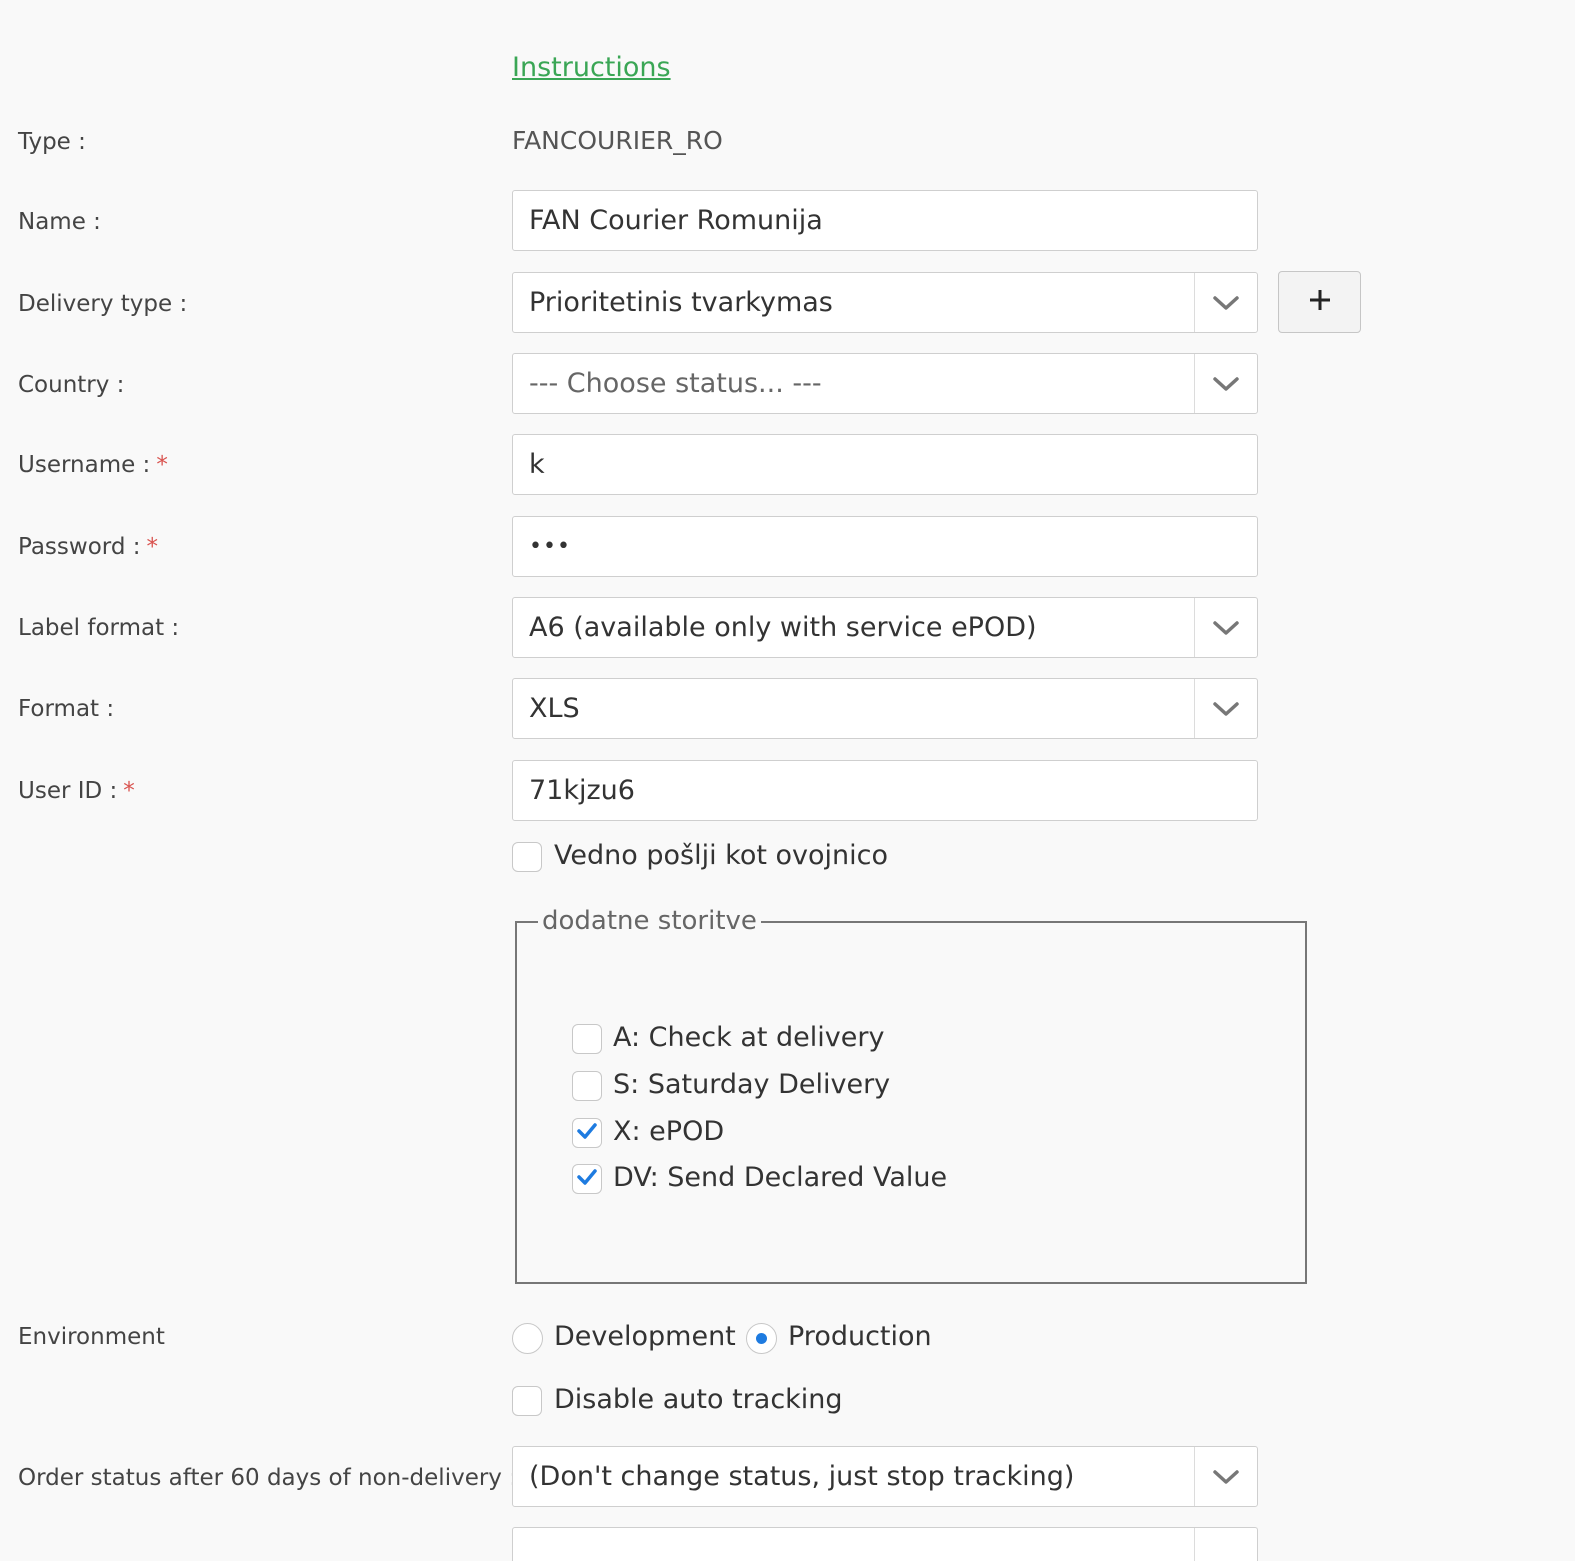  What do you see at coordinates (88, 547) in the screenshot?
I see `password-label: Password : *` at bounding box center [88, 547].